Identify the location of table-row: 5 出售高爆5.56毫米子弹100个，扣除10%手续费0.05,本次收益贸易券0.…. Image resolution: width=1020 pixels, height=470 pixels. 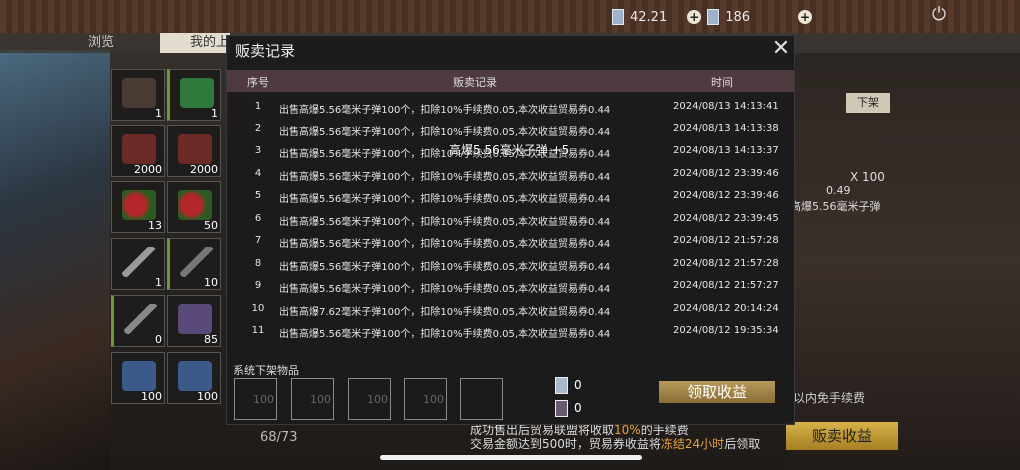
(516, 197).